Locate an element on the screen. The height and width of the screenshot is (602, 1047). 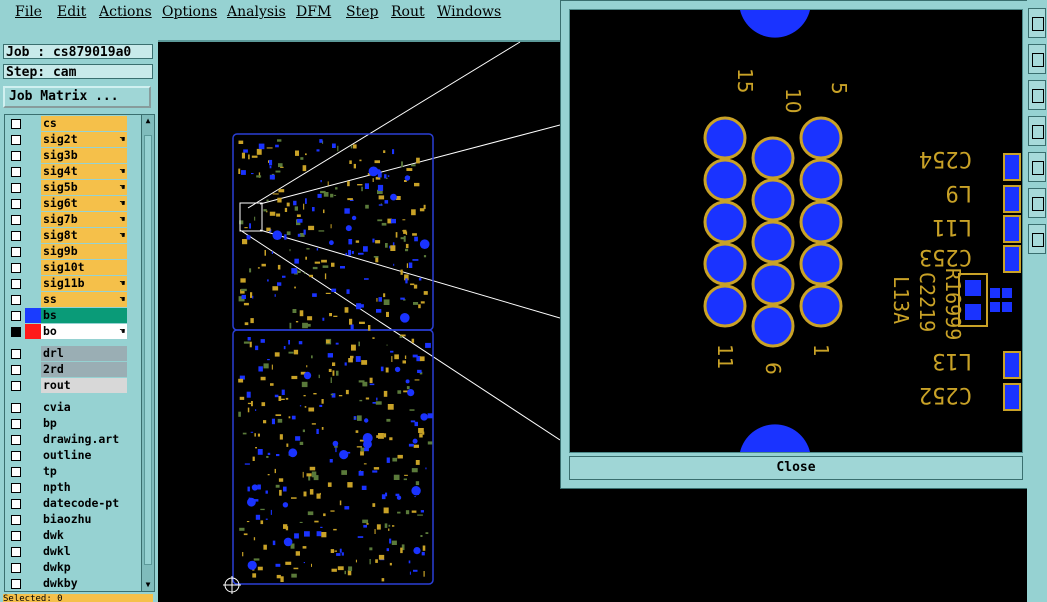
layer-name: cvia is located at coordinates (84, 407).